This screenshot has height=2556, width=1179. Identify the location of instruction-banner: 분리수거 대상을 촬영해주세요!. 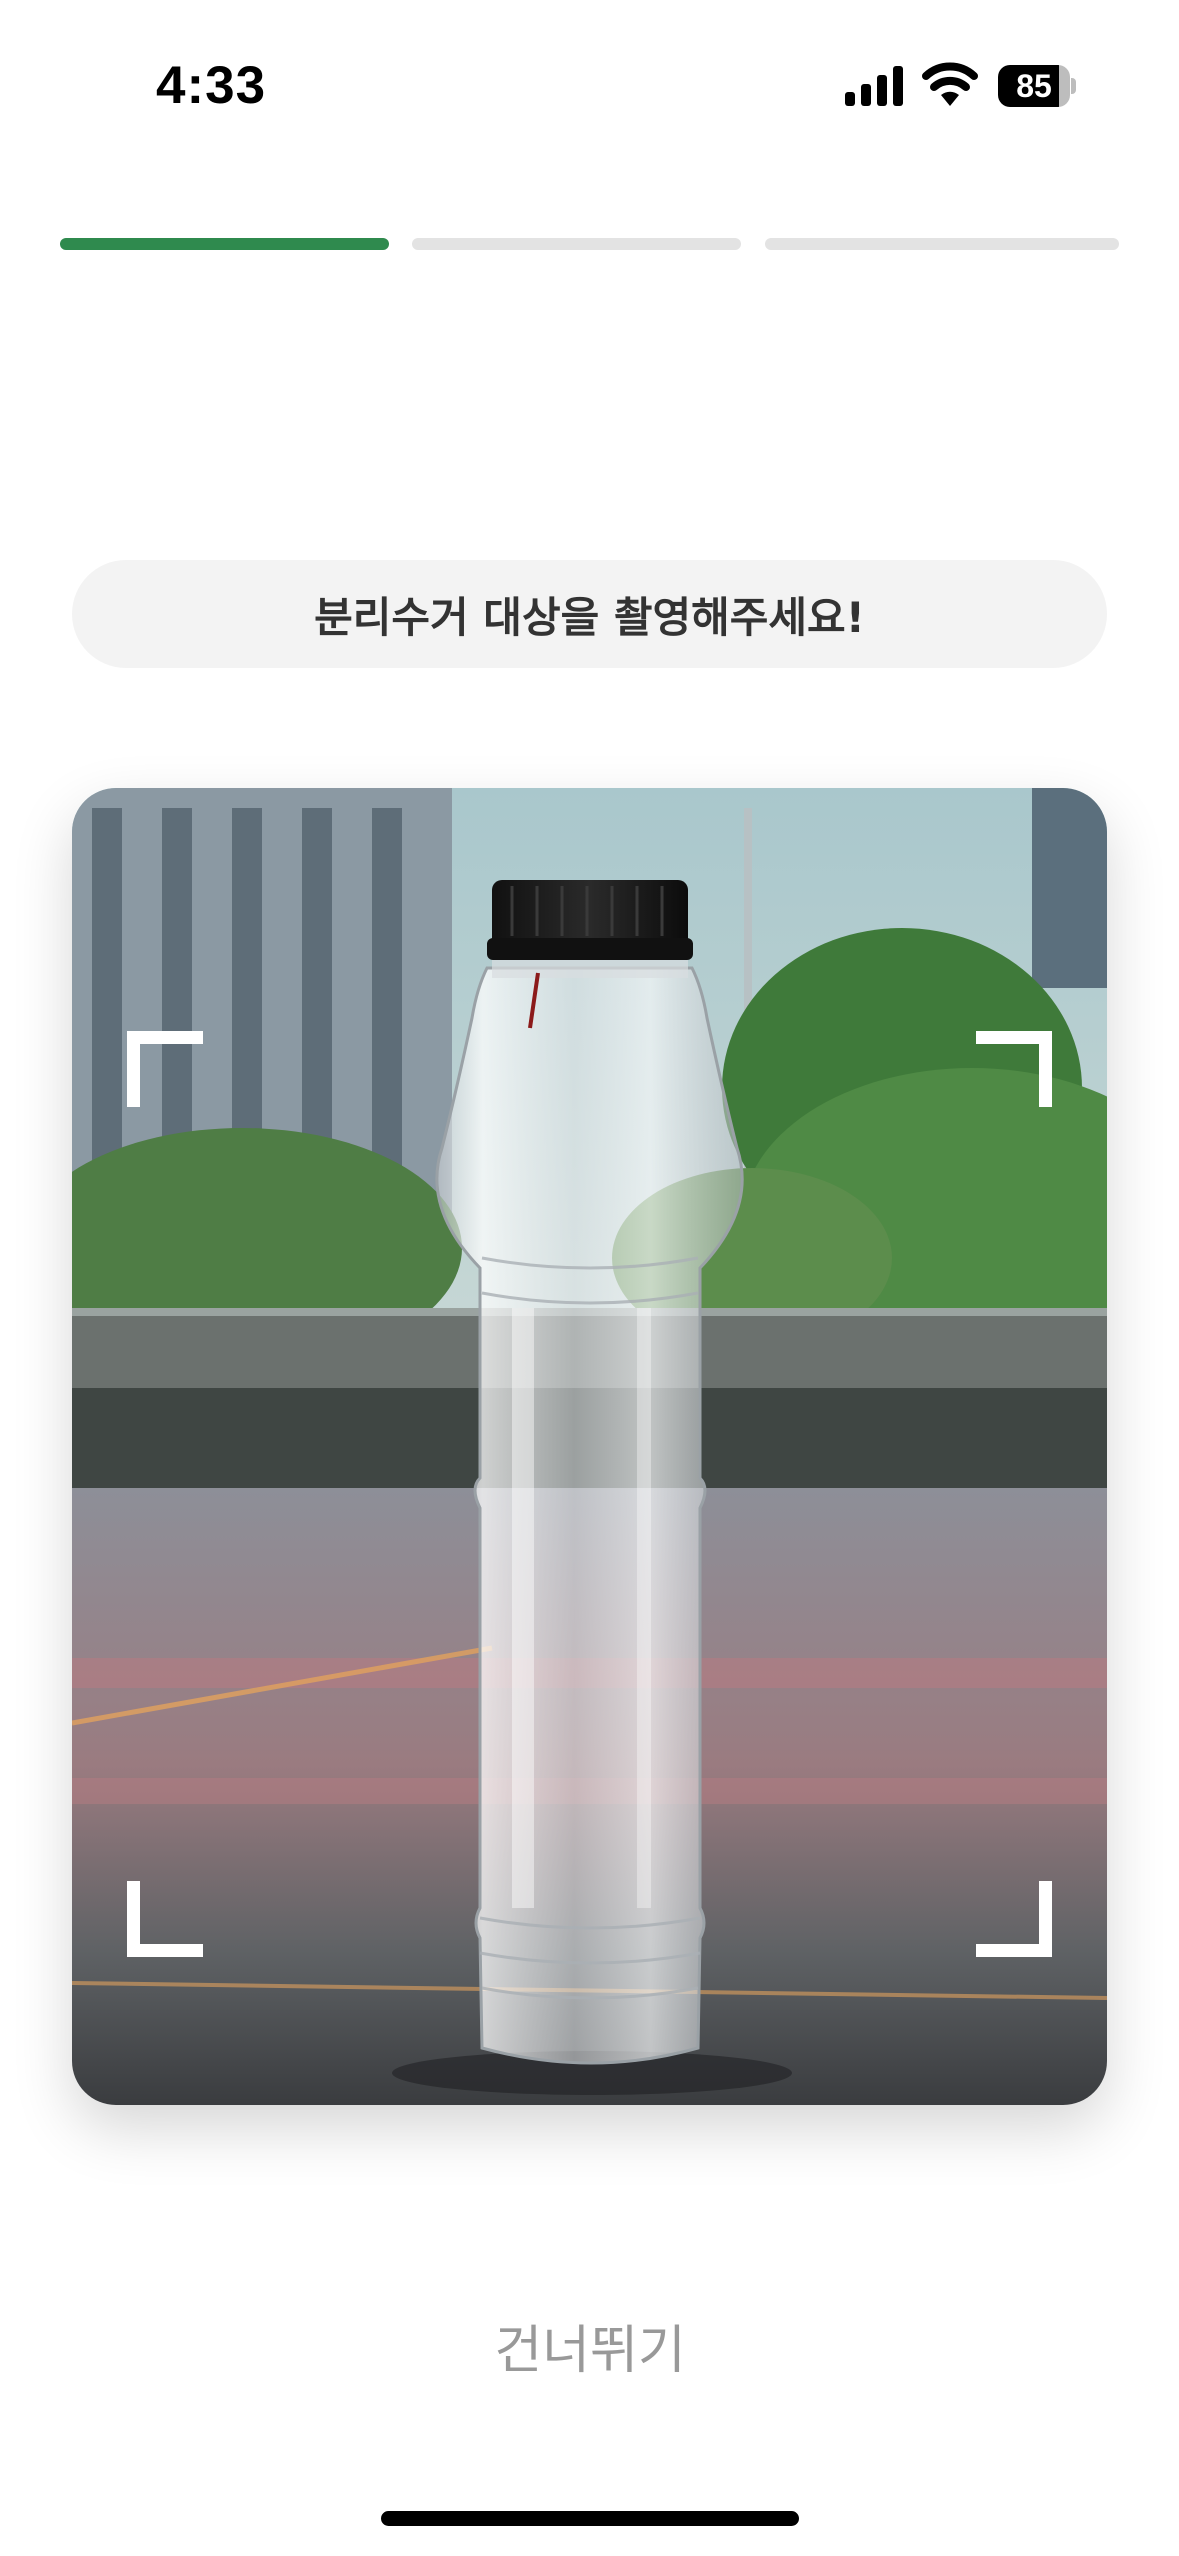
(589, 614).